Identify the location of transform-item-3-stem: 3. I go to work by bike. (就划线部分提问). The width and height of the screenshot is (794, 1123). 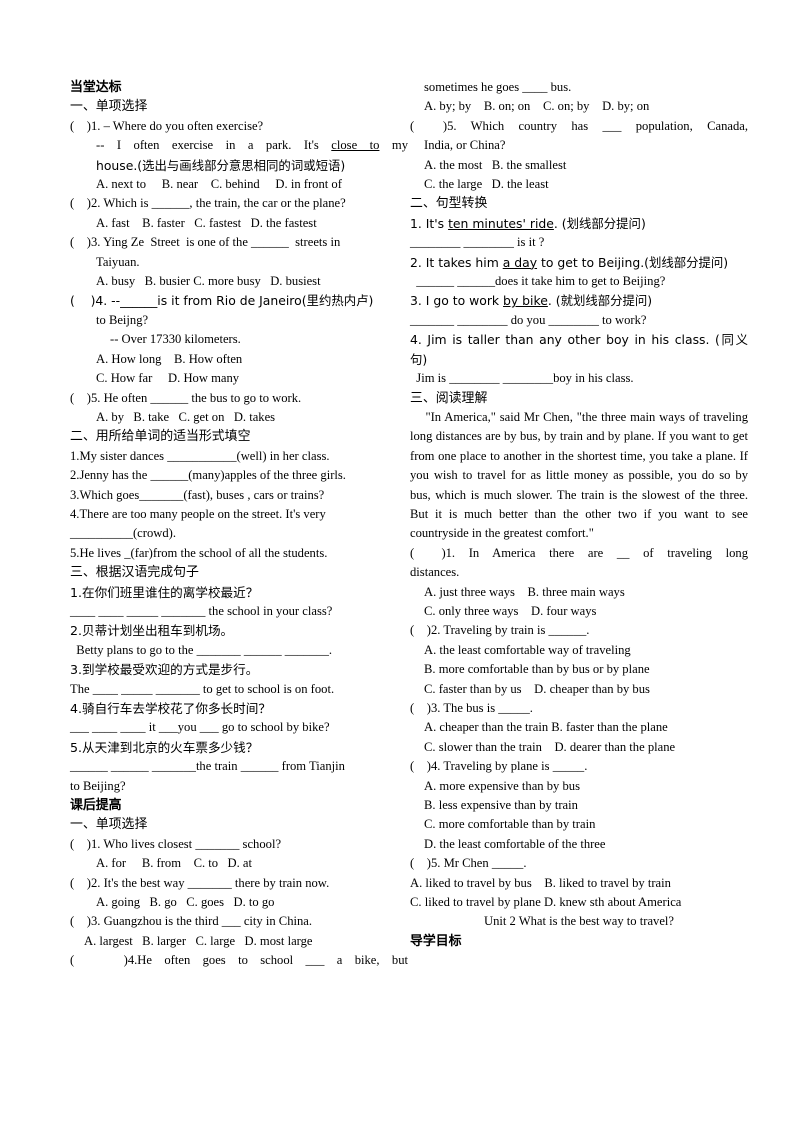
(579, 300).